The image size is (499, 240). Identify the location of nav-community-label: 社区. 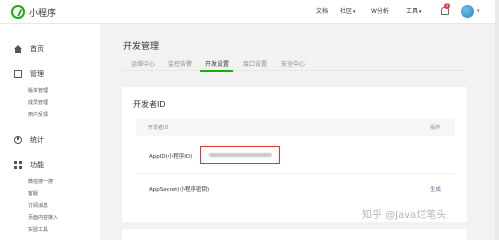
(346, 11).